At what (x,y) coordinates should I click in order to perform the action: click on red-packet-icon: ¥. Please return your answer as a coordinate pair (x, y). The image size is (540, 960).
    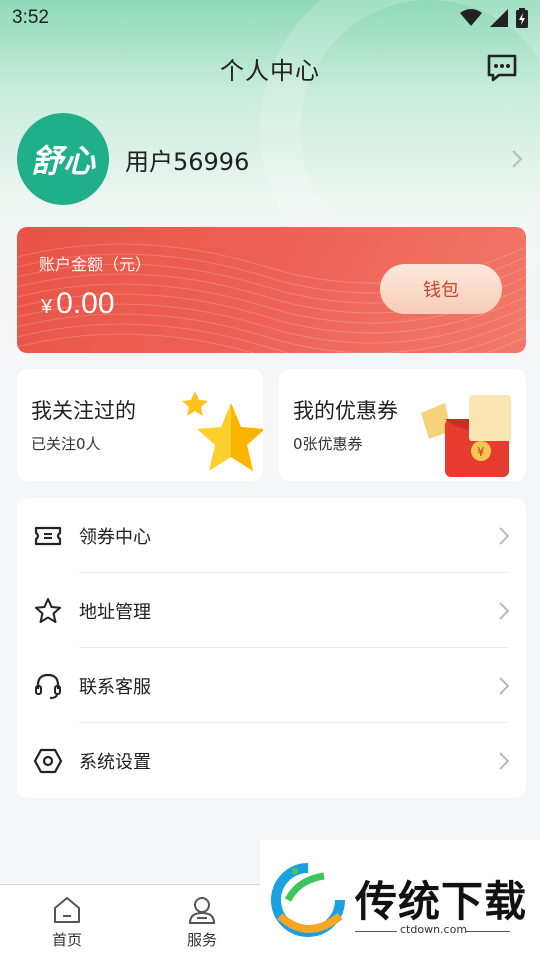
    Looking at the image, I should click on (466, 436).